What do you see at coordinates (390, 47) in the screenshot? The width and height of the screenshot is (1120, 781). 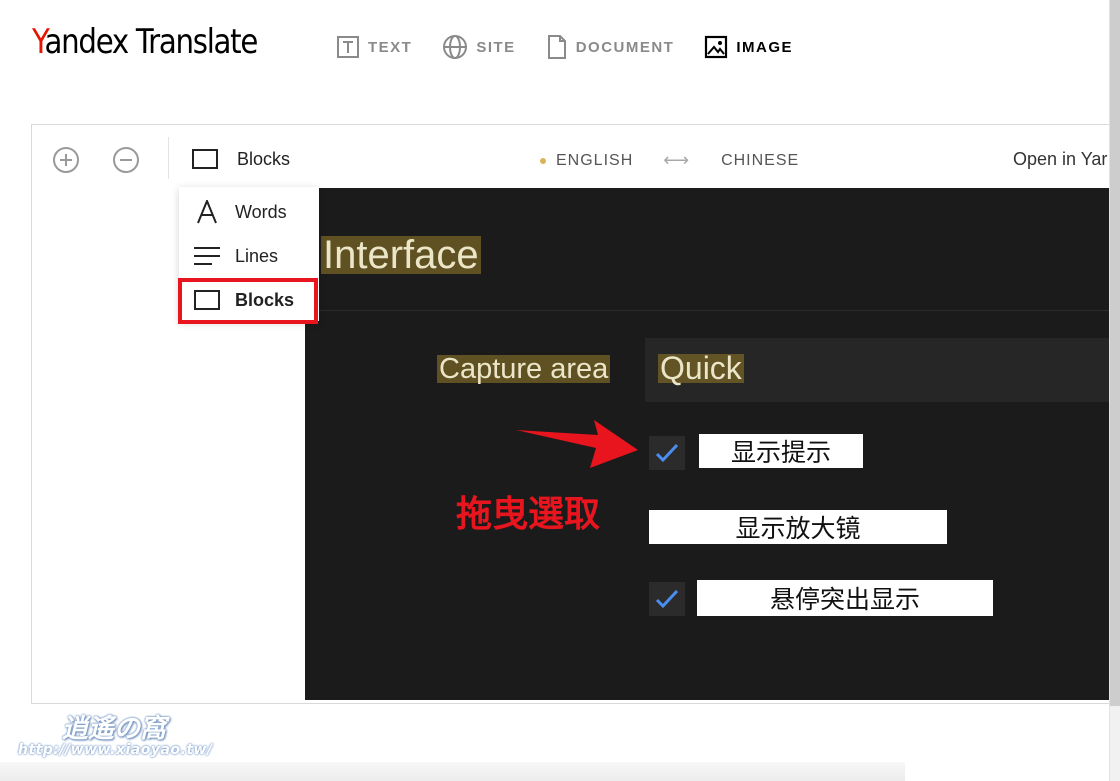 I see `nav-text-label: TEXT` at bounding box center [390, 47].